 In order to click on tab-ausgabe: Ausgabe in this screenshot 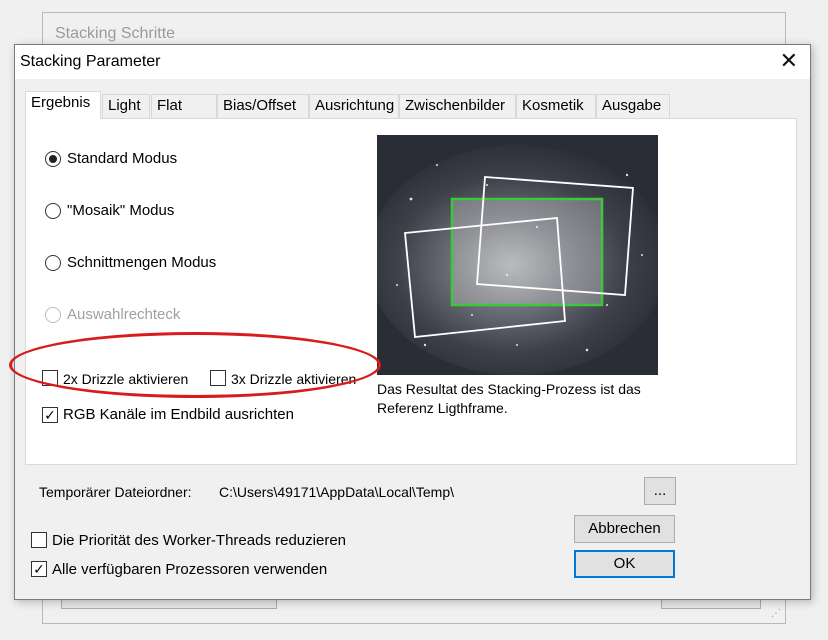, I will do `click(633, 106)`.